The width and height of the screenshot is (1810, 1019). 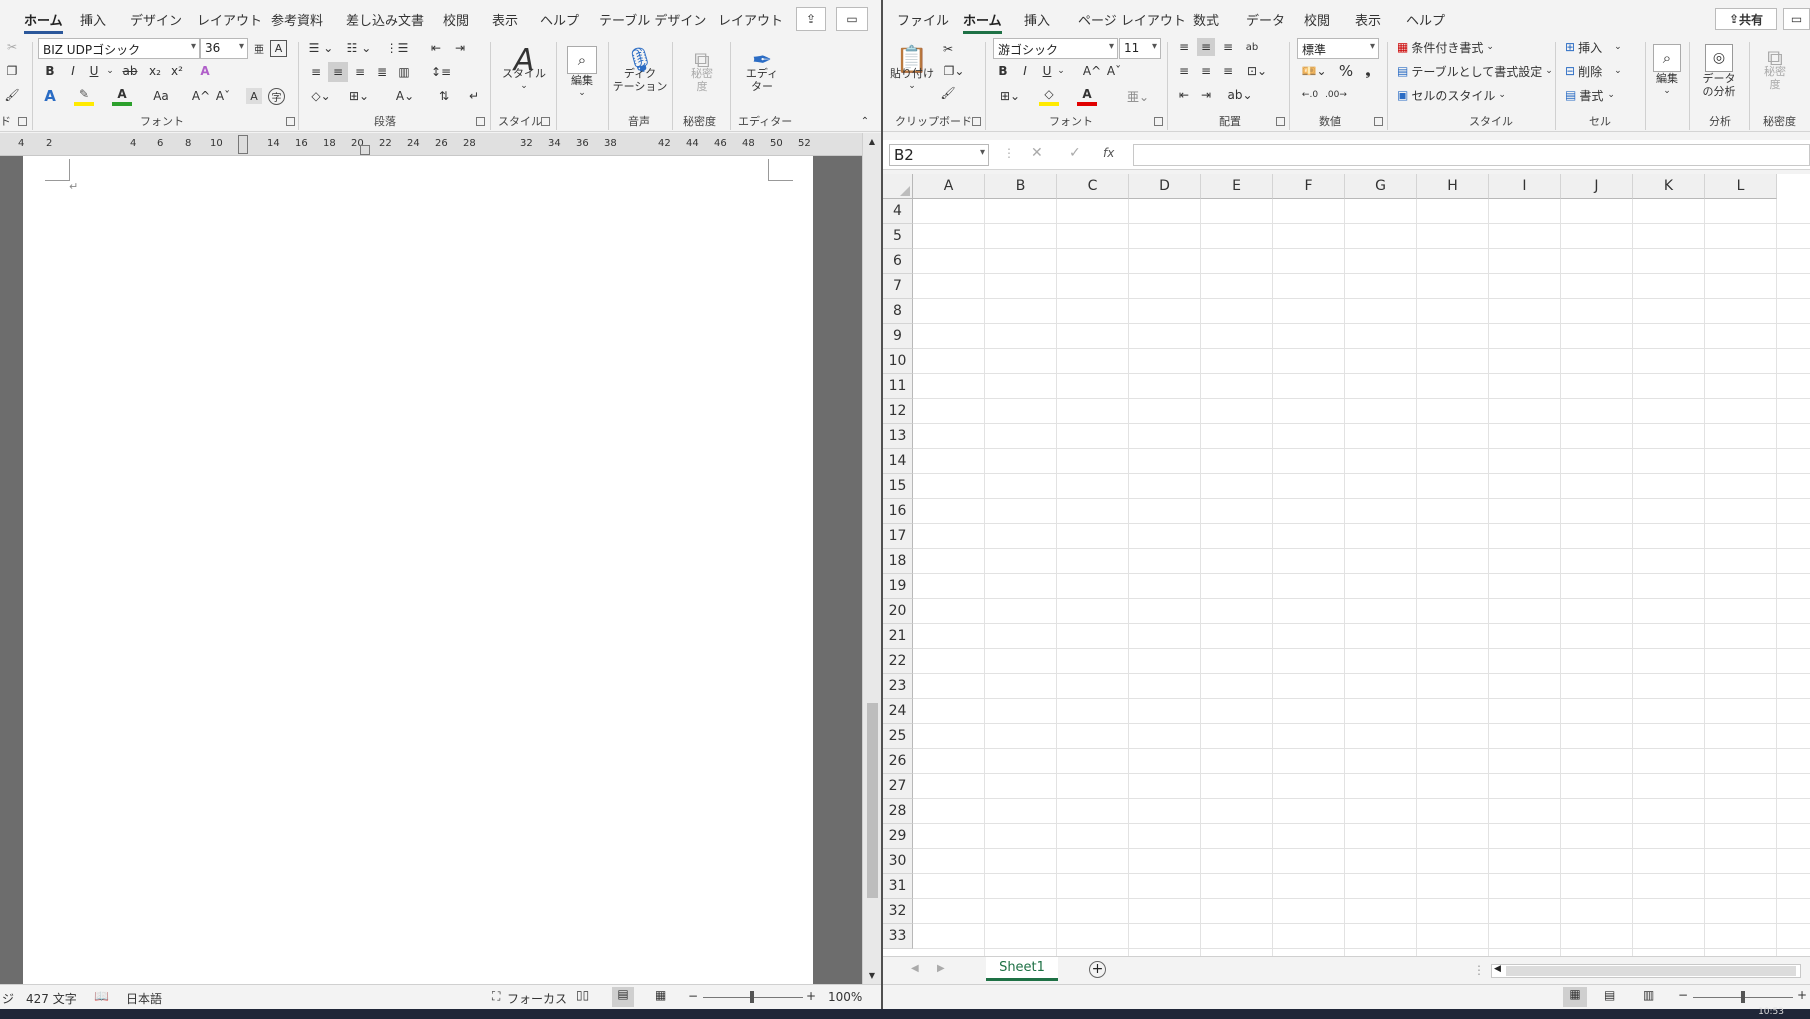 I want to click on dictate-button: 🎙 ディク テーション, so click(x=640, y=73).